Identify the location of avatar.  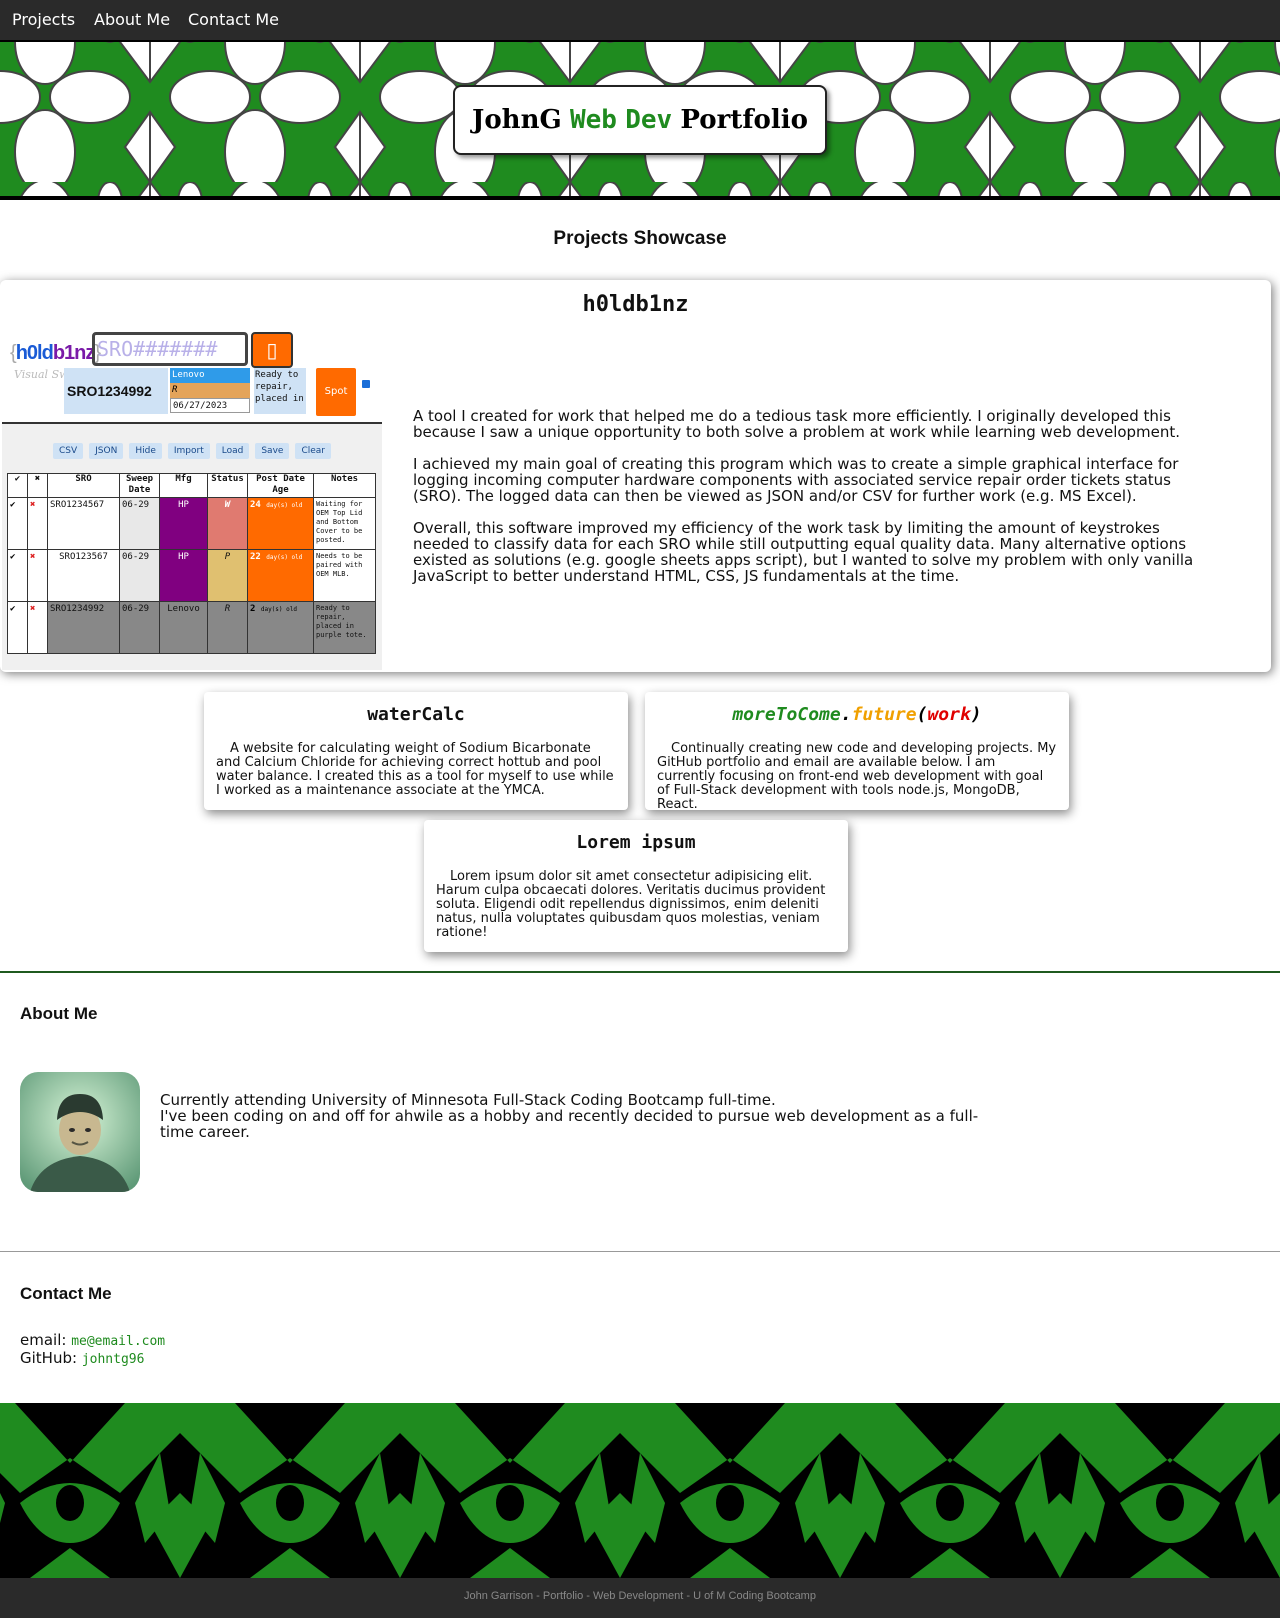
(80, 1132).